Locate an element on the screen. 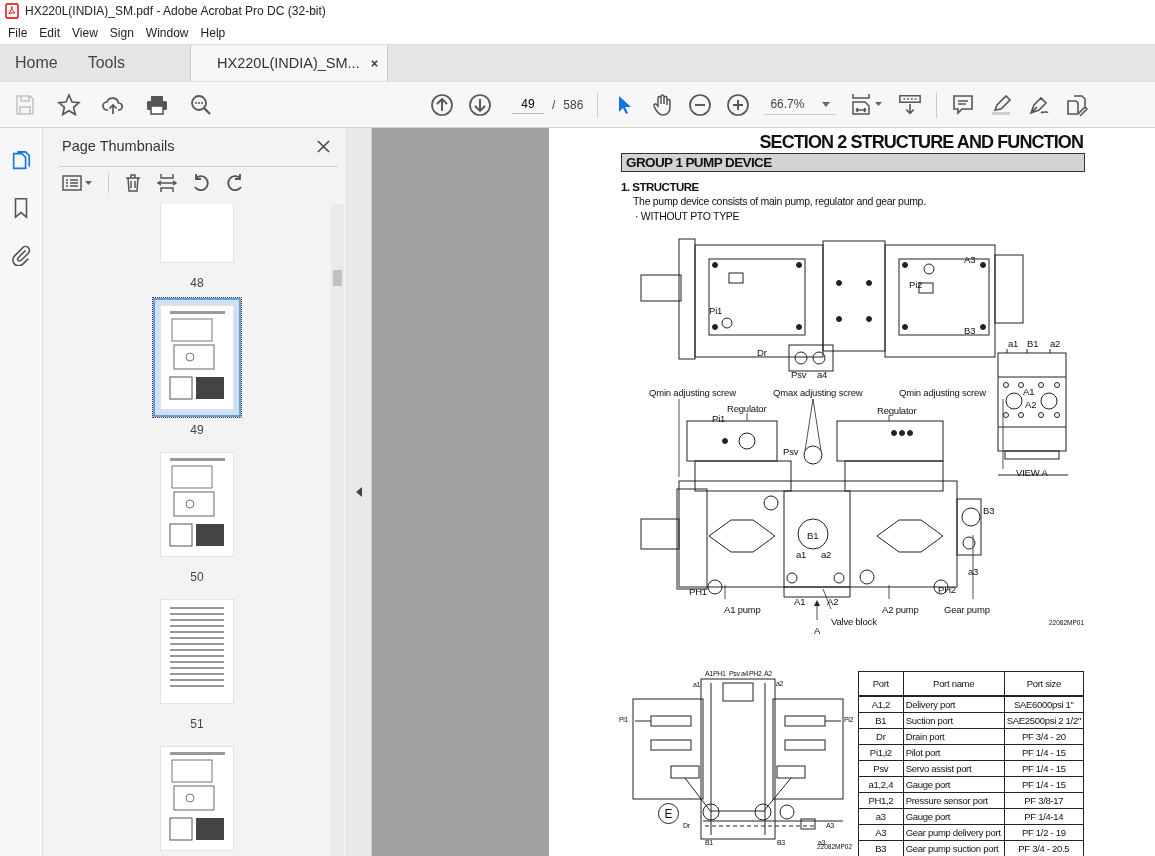 This screenshot has width=1155, height=856. page-number: 49 is located at coordinates (197, 430).